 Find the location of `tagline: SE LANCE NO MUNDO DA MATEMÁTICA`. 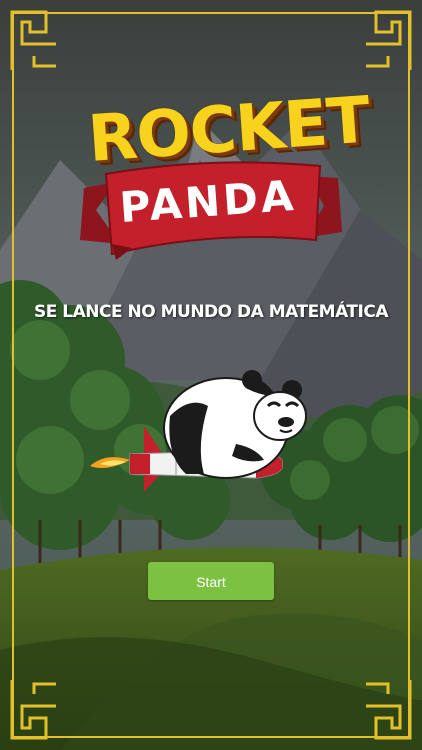

tagline: SE LANCE NO MUNDO DA MATEMÁTICA is located at coordinates (211, 312).